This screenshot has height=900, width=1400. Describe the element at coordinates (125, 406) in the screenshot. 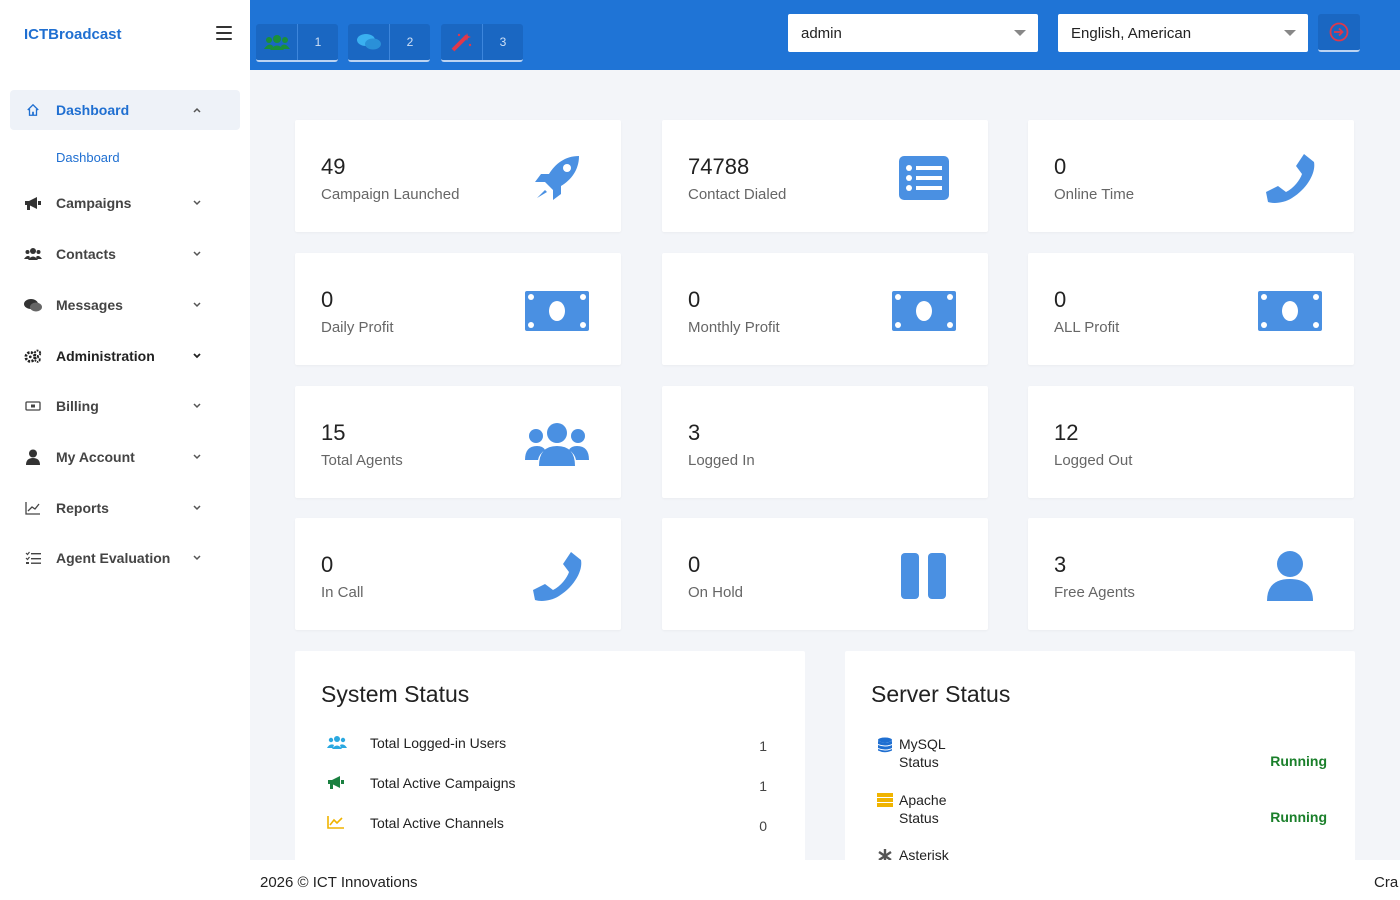

I see `sidebar-item-billing: Billing` at that location.